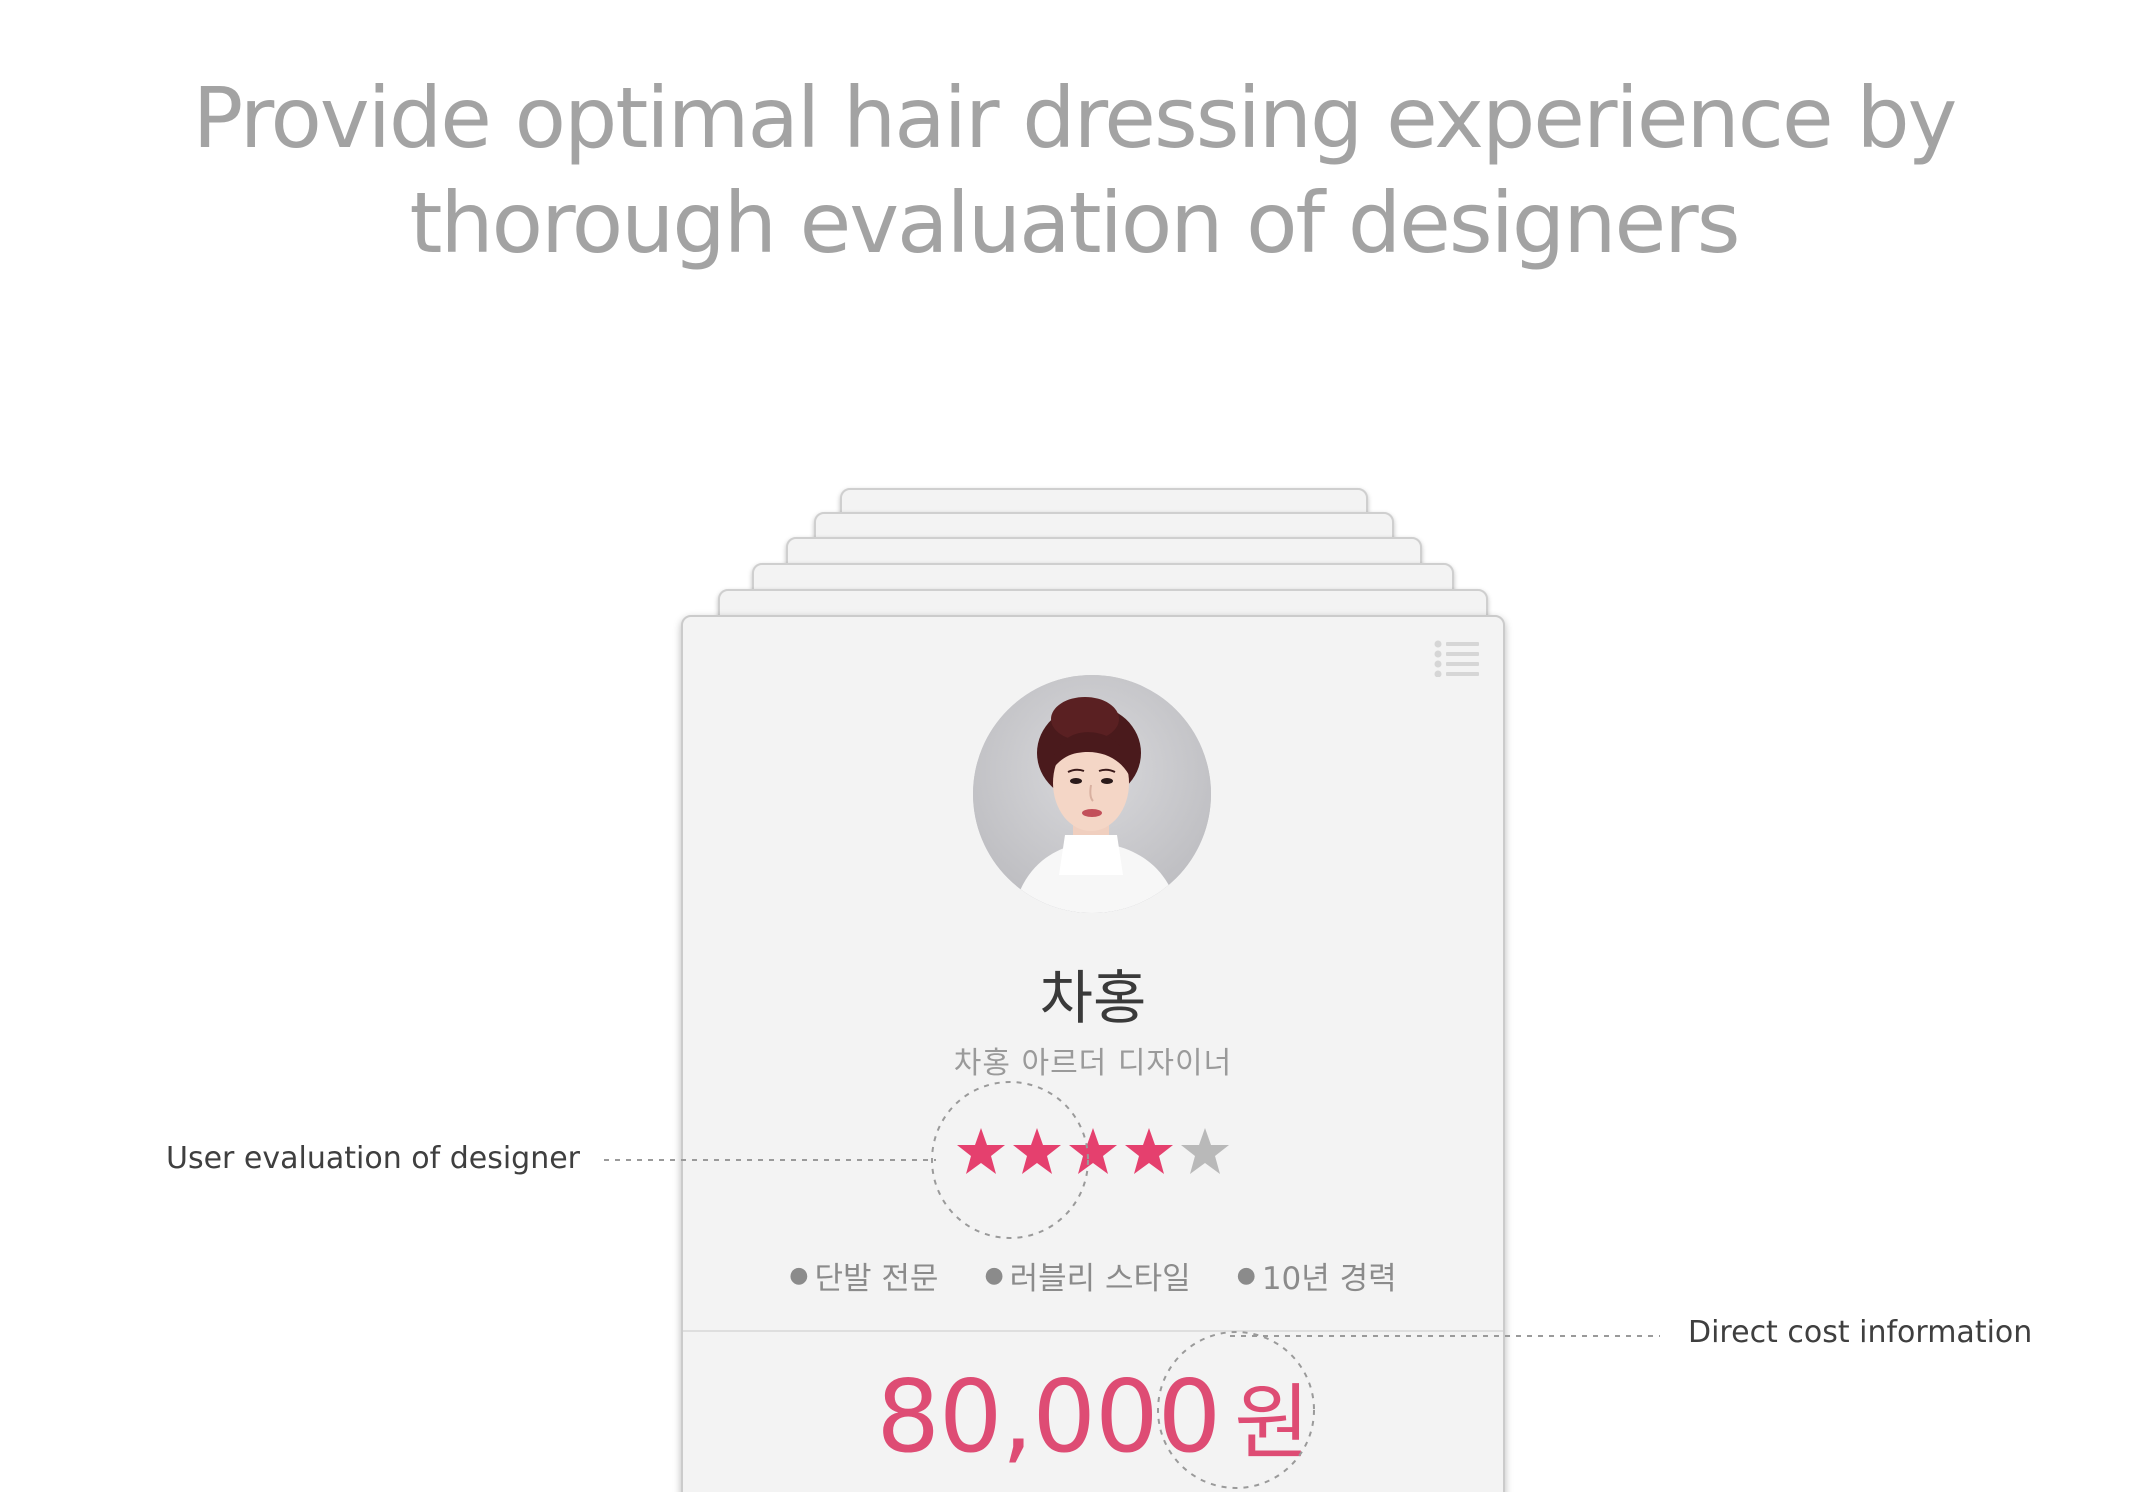  I want to click on designer-portrait-icon, so click(1092, 794).